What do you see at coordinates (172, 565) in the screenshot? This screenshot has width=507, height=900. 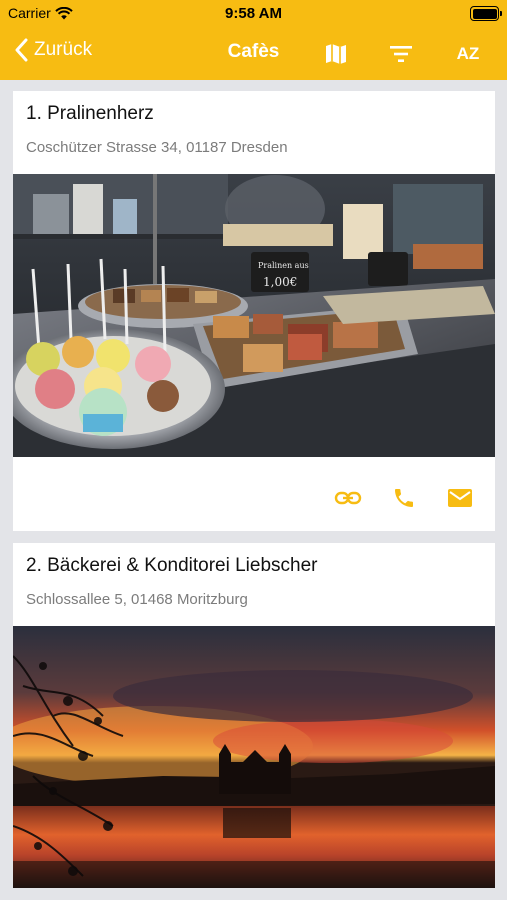 I see `cafe-name: 2. Bäckerei & Konditorei Liebscher` at bounding box center [172, 565].